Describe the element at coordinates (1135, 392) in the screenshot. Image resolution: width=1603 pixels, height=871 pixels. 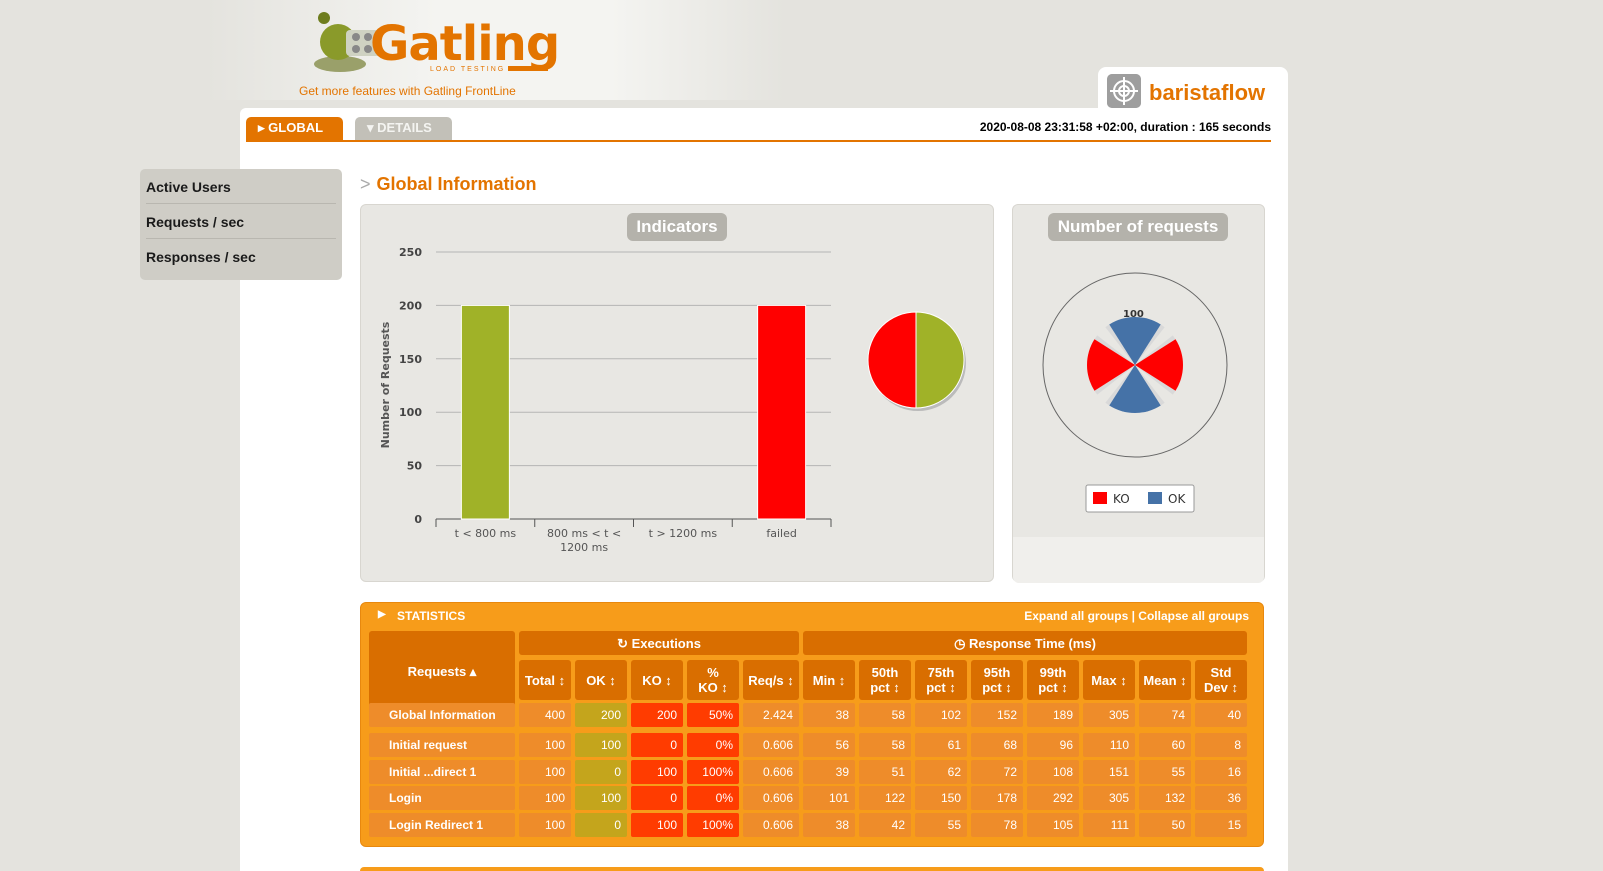
I see `requests-pie-chart: 100 KO OK` at that location.